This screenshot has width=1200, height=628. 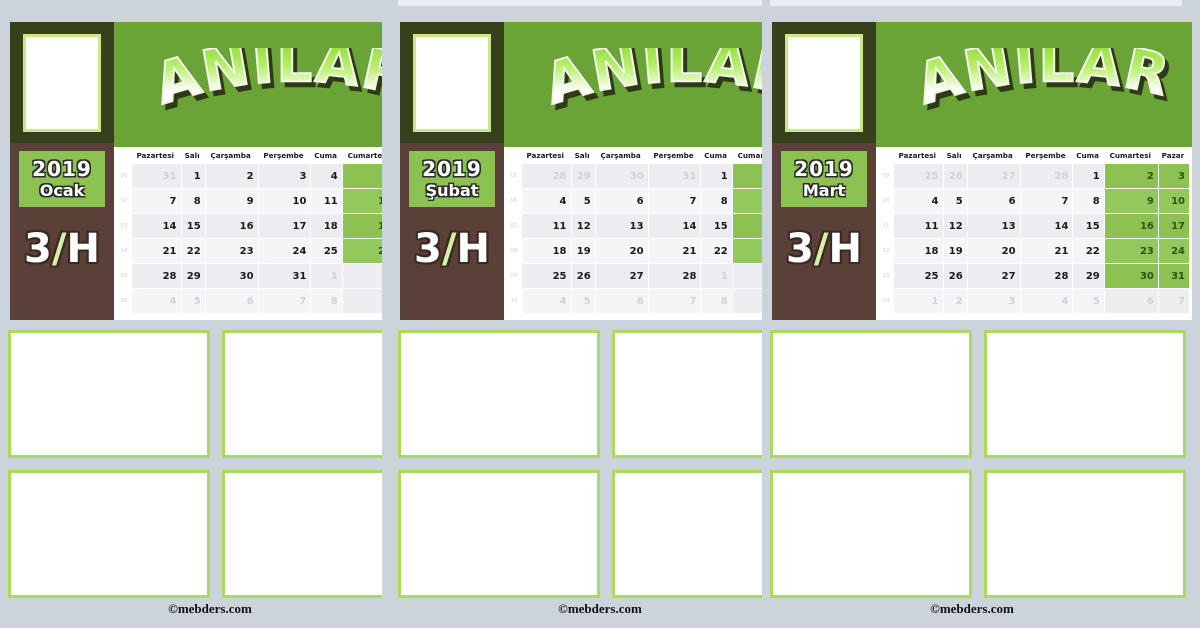 I want to click on day-cell: 17, so click(x=284, y=226).